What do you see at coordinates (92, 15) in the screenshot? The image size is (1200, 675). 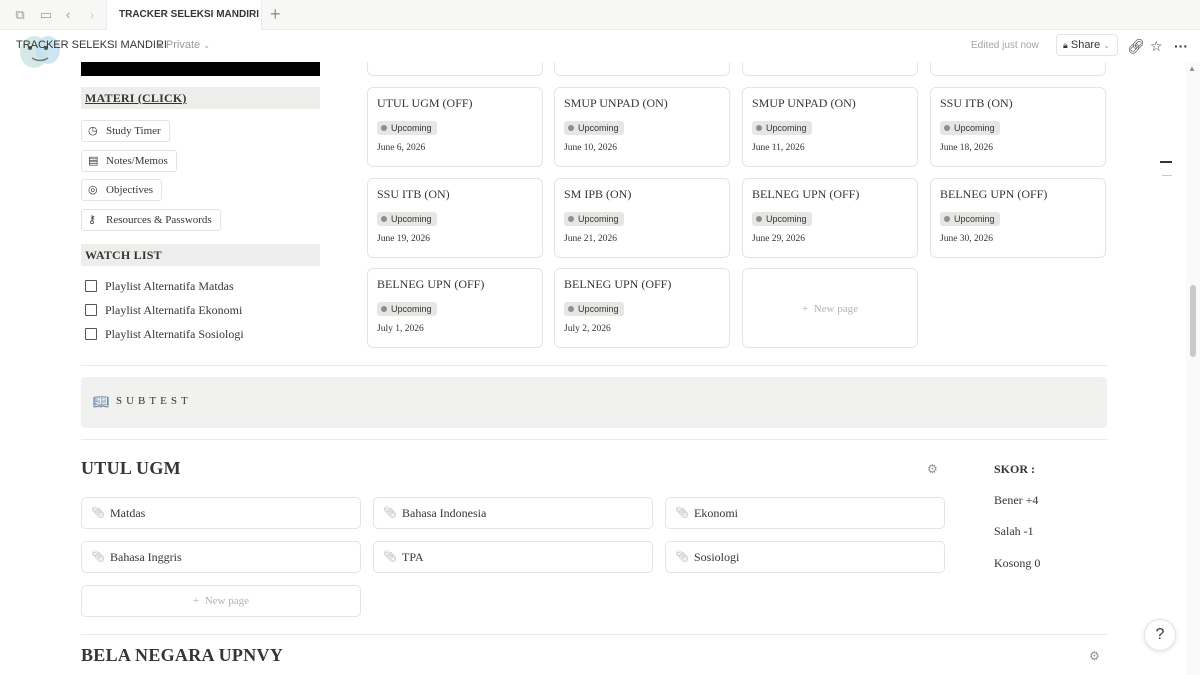 I see `forward-arrow-icon: ›` at bounding box center [92, 15].